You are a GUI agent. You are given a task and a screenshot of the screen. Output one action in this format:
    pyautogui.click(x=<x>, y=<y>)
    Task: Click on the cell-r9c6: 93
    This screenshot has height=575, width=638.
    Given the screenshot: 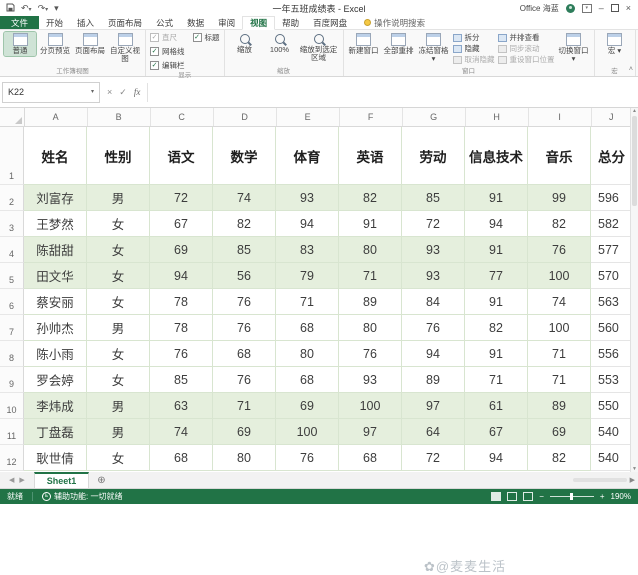 What is the action you would take?
    pyautogui.click(x=370, y=380)
    